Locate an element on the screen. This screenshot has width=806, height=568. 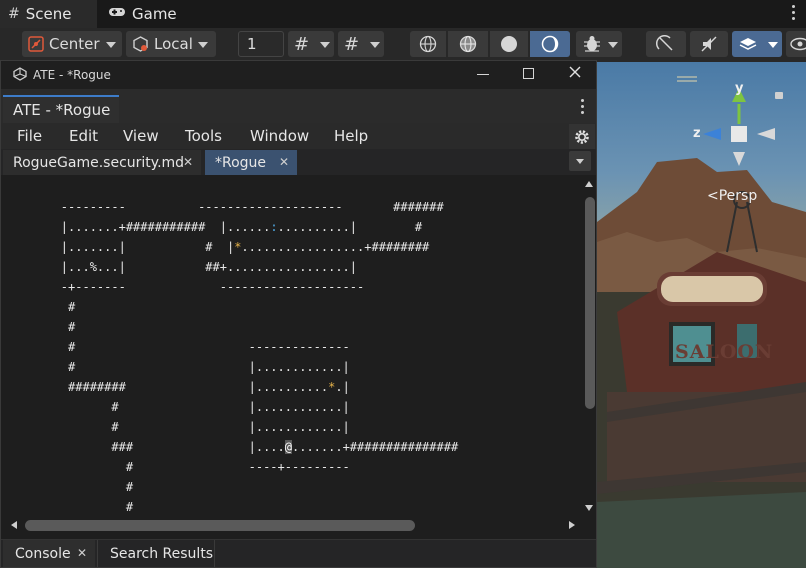
unity-tab-strip: # Scene Game is located at coordinates (403, 14).